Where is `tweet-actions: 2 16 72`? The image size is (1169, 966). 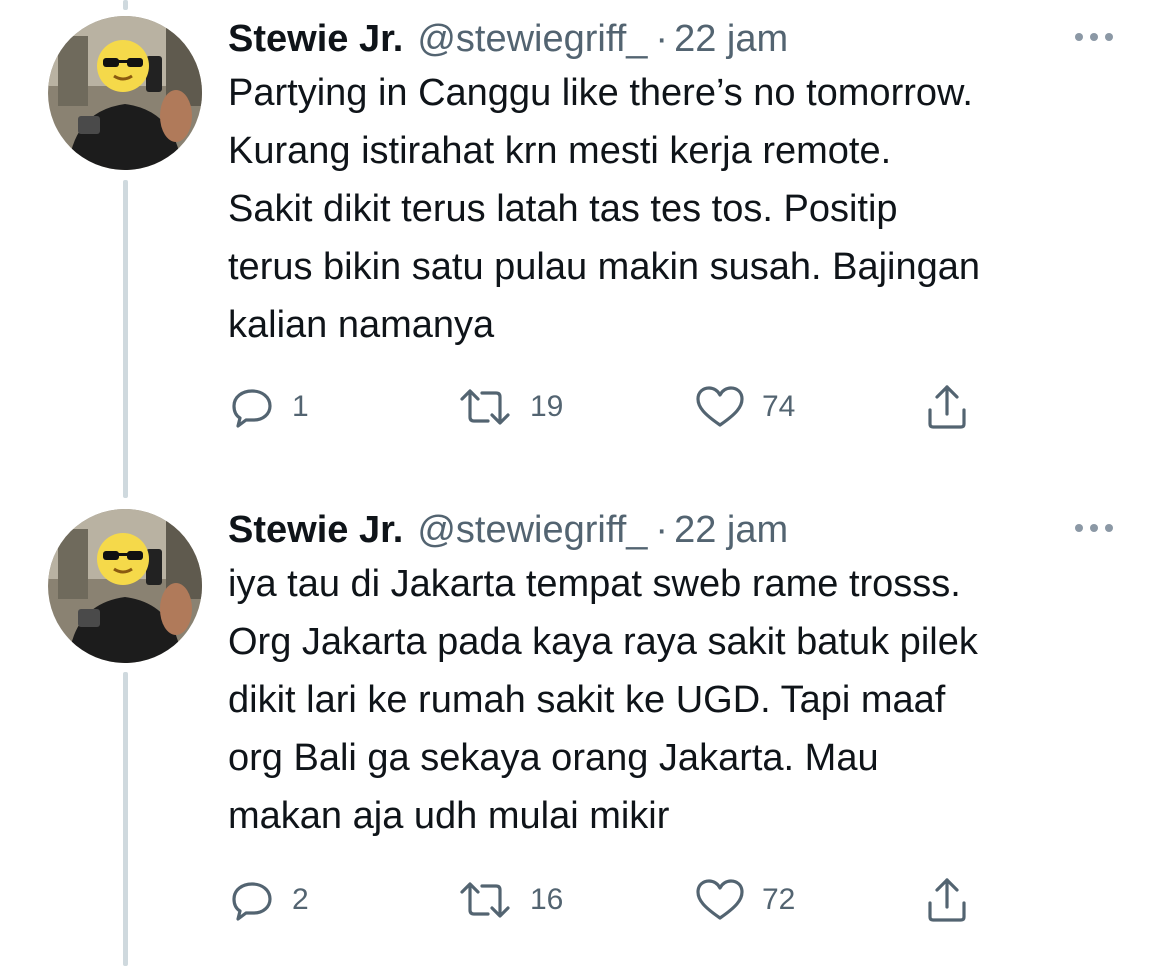 tweet-actions: 2 16 72 is located at coordinates (608, 900).